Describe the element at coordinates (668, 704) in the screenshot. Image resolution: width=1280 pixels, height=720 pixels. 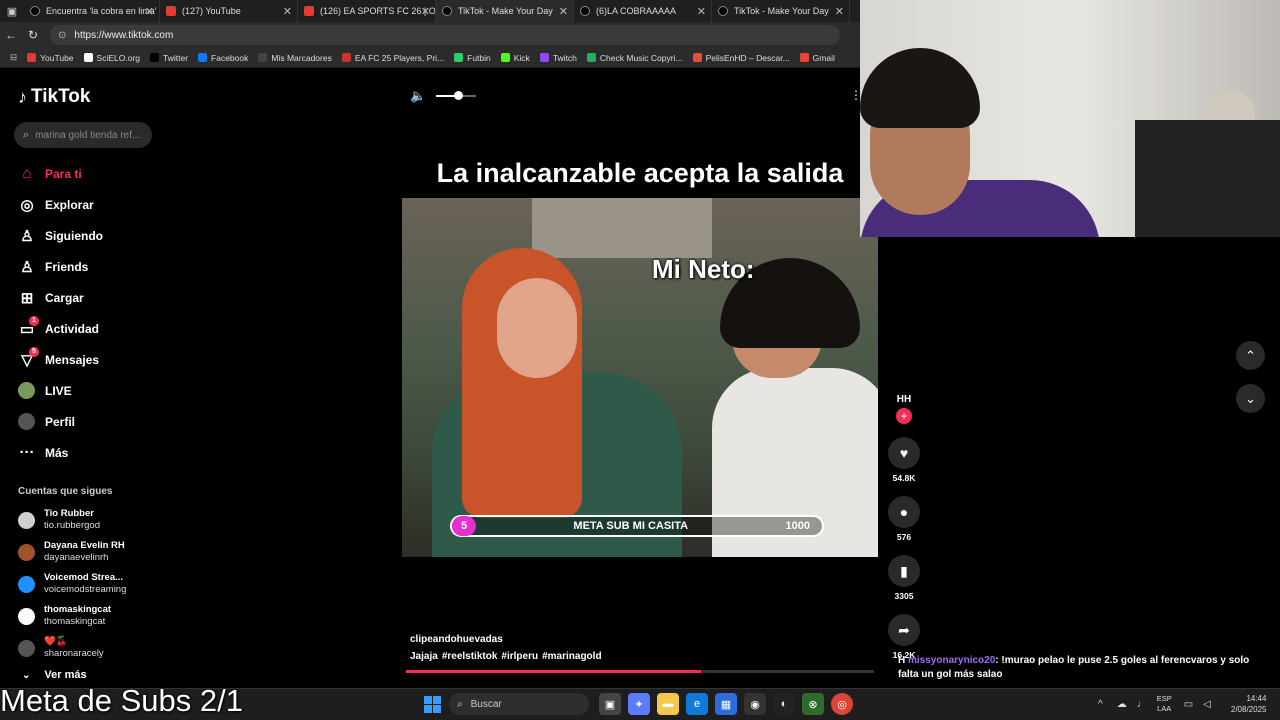
I see `file-explorer-icon: ▬` at that location.